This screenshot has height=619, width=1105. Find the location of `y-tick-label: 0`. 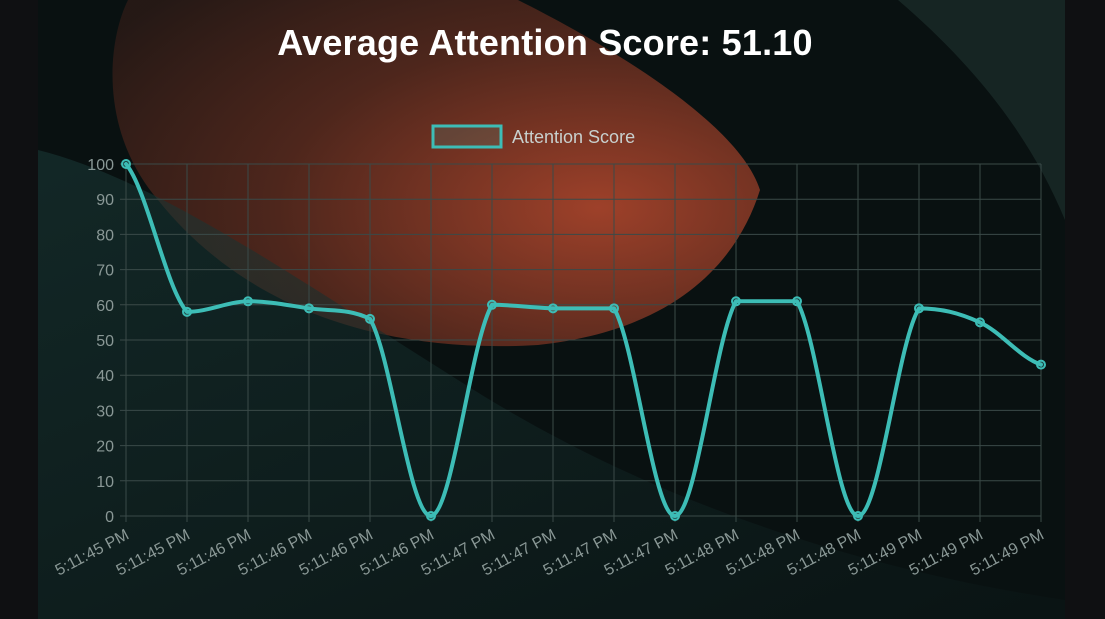

y-tick-label: 0 is located at coordinates (109, 517).